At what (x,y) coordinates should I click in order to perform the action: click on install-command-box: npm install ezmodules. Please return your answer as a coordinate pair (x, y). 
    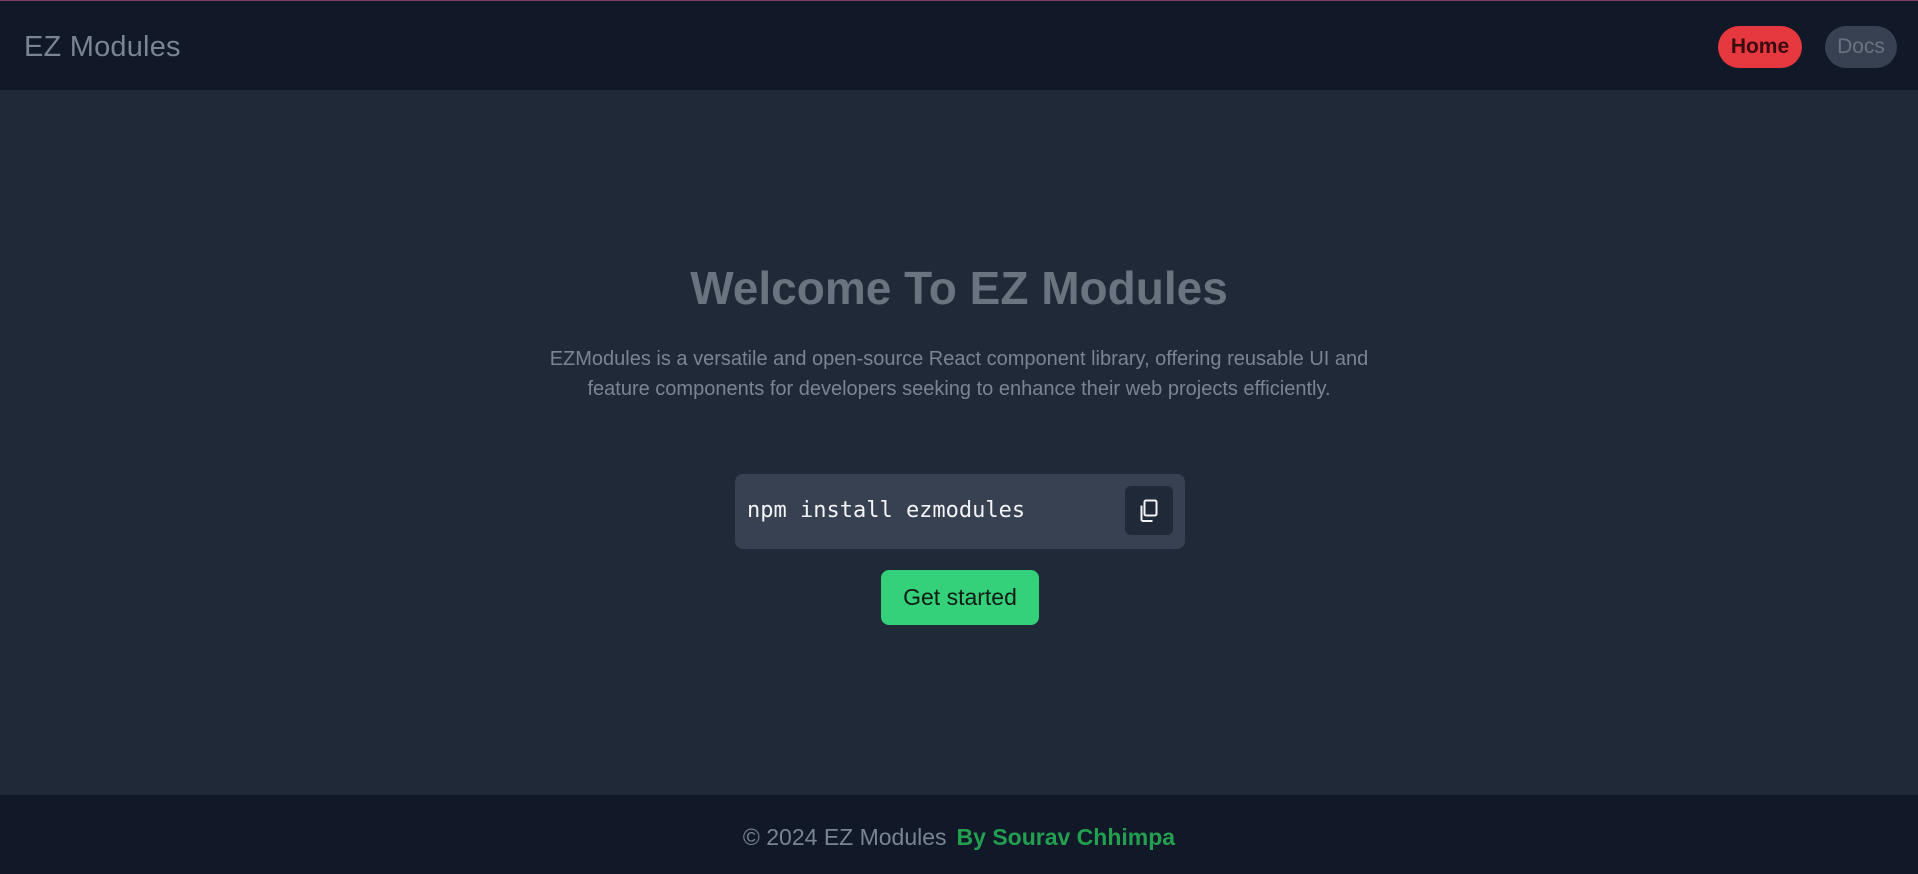
    Looking at the image, I should click on (960, 511).